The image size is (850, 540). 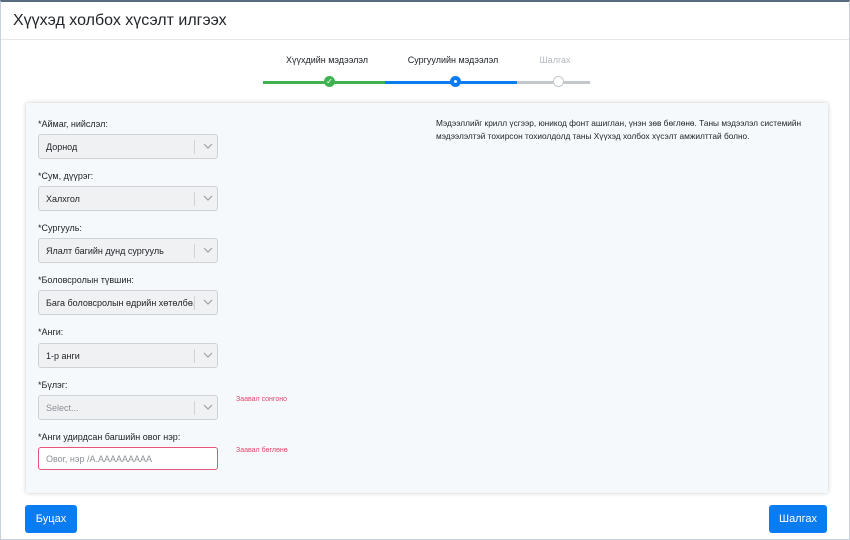 I want to click on district-label: *Сум, дүүрэг:, so click(x=66, y=176).